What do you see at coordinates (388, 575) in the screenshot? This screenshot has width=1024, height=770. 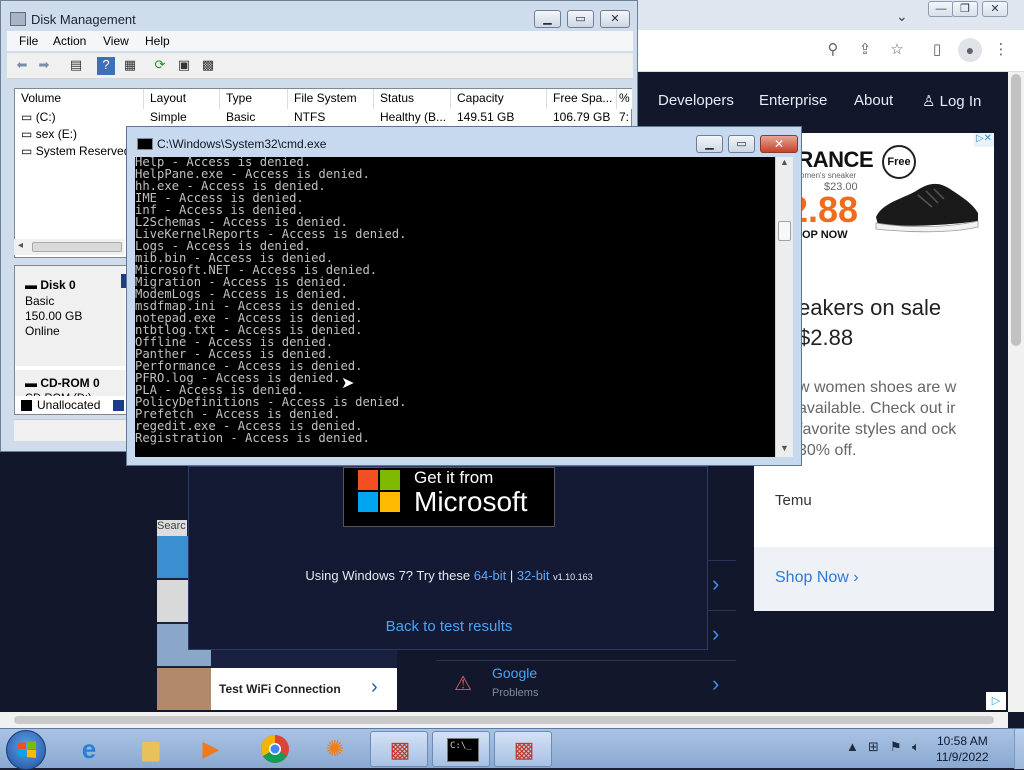 I see `windows7-note-text: Using Windows 7? Try these` at bounding box center [388, 575].